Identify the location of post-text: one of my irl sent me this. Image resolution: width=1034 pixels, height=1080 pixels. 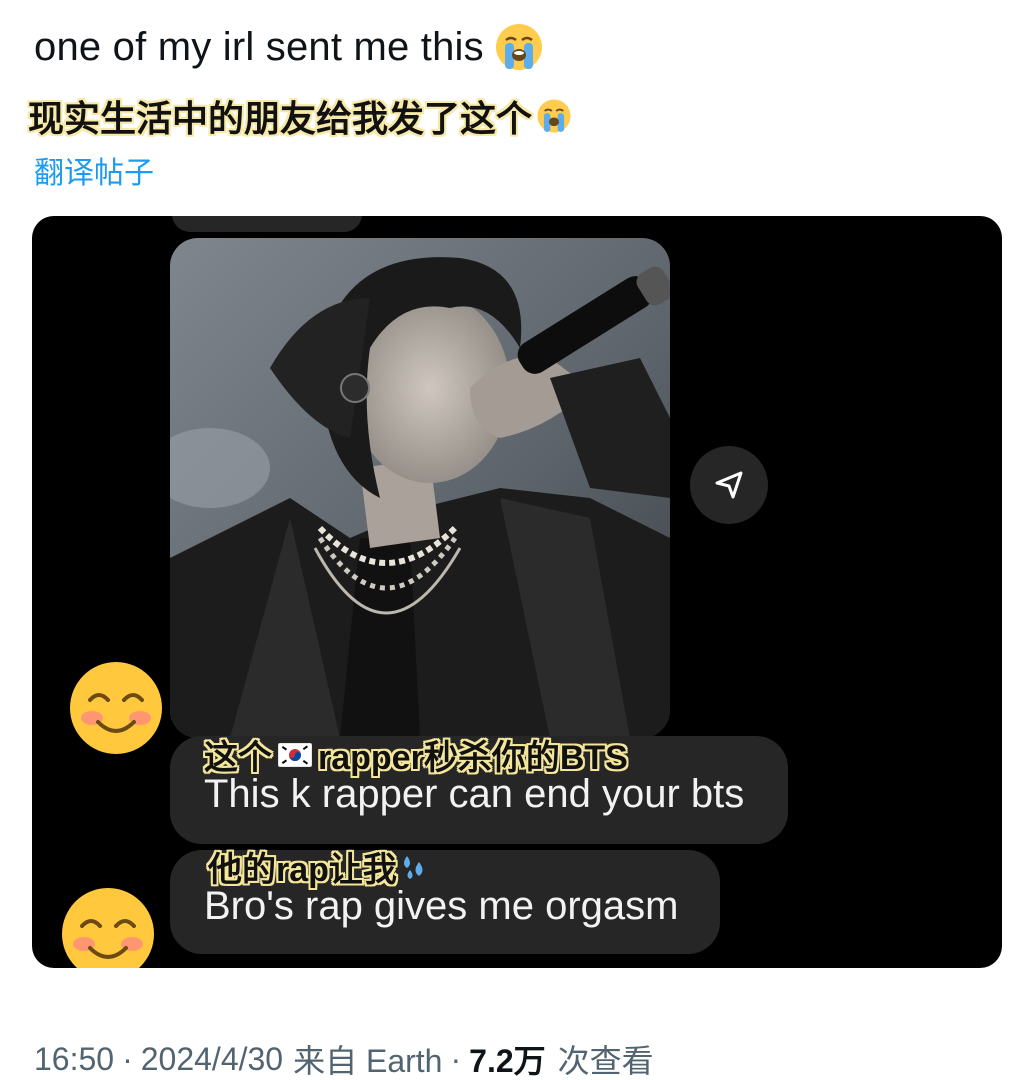
(289, 47).